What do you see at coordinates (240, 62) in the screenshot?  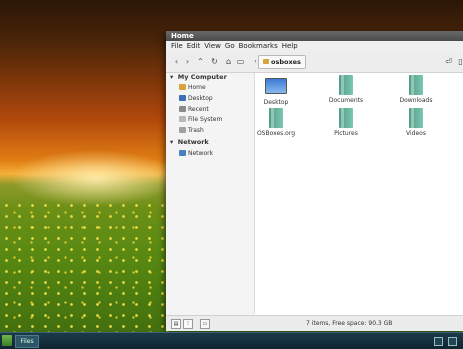 I see `computer-icon: ▭` at bounding box center [240, 62].